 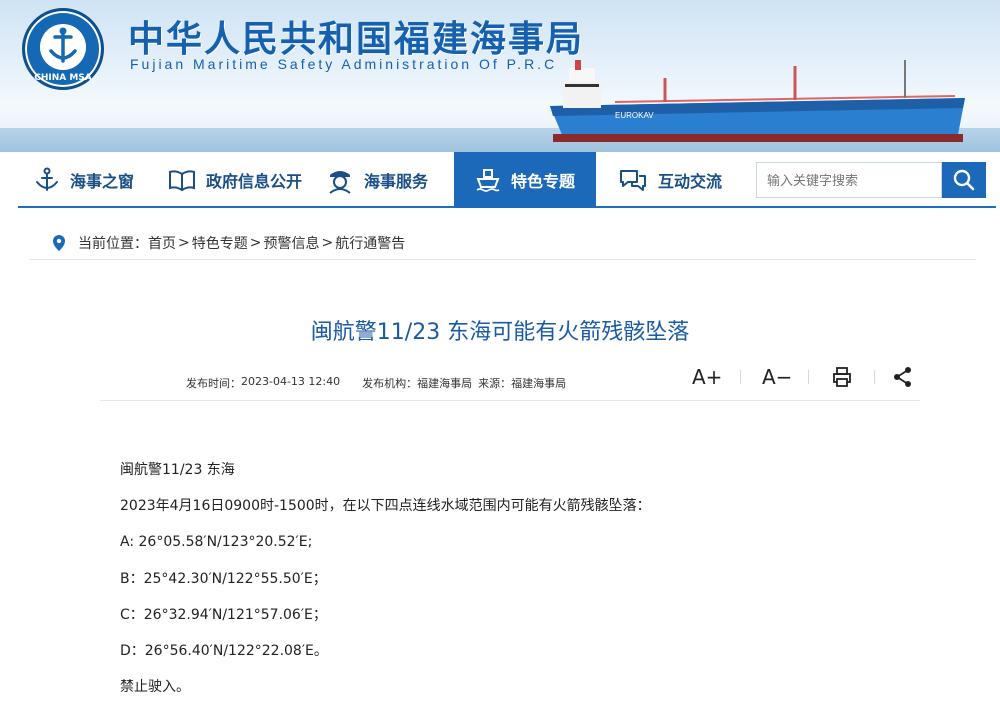 I want to click on breadcrumb-warnings: 预警信息, so click(x=291, y=243).